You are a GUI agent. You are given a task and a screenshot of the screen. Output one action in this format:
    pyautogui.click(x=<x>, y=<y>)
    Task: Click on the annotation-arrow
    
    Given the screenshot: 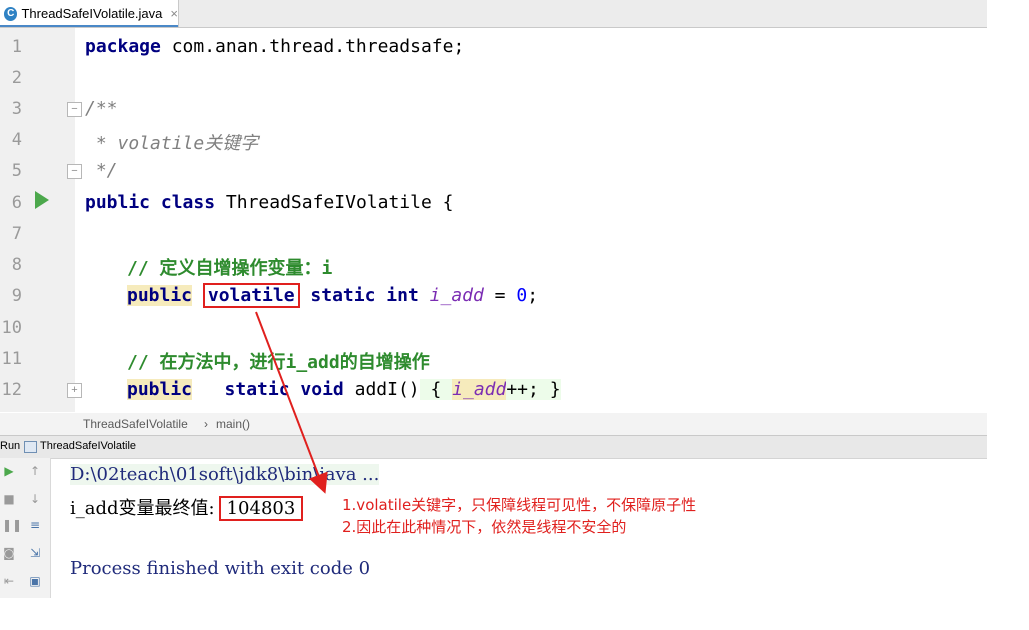 What is the action you would take?
    pyautogui.click(x=291, y=402)
    